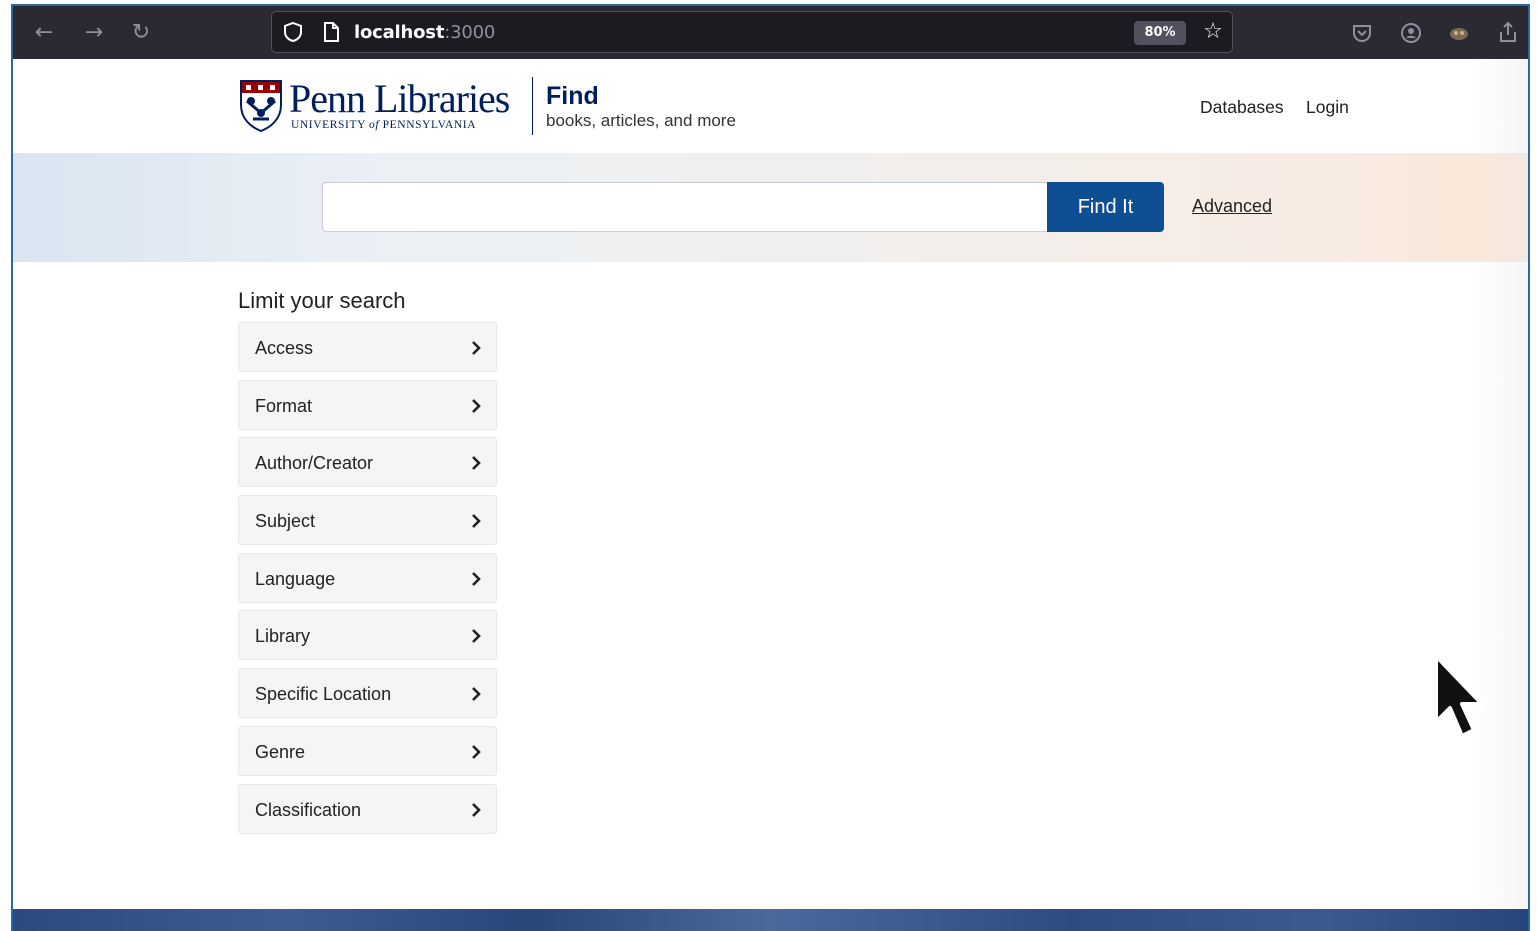  What do you see at coordinates (1459, 33) in the screenshot?
I see `extension-icon` at bounding box center [1459, 33].